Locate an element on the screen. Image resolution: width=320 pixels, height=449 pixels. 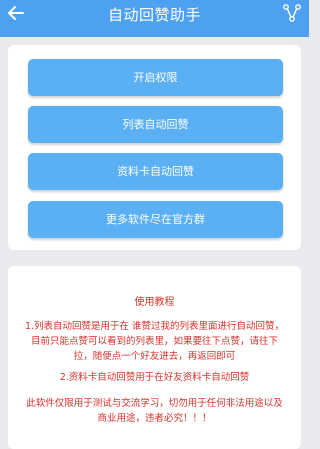
tutorial-paragraph-2: 2.资料卡自动回赞用于在好友资料卡自动回赞 is located at coordinates (154, 377).